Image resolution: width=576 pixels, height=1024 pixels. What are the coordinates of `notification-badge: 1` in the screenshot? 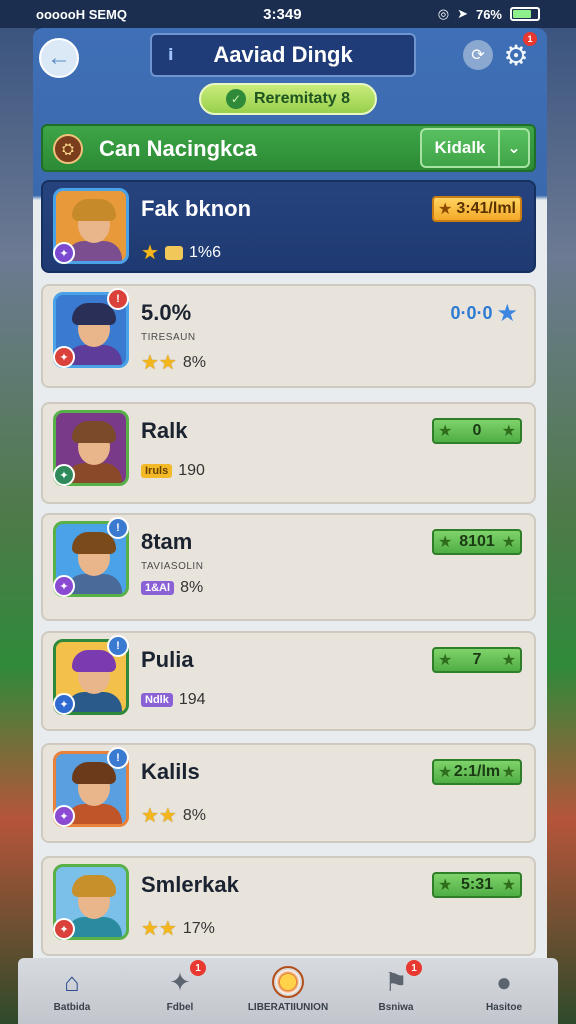 It's located at (198, 968).